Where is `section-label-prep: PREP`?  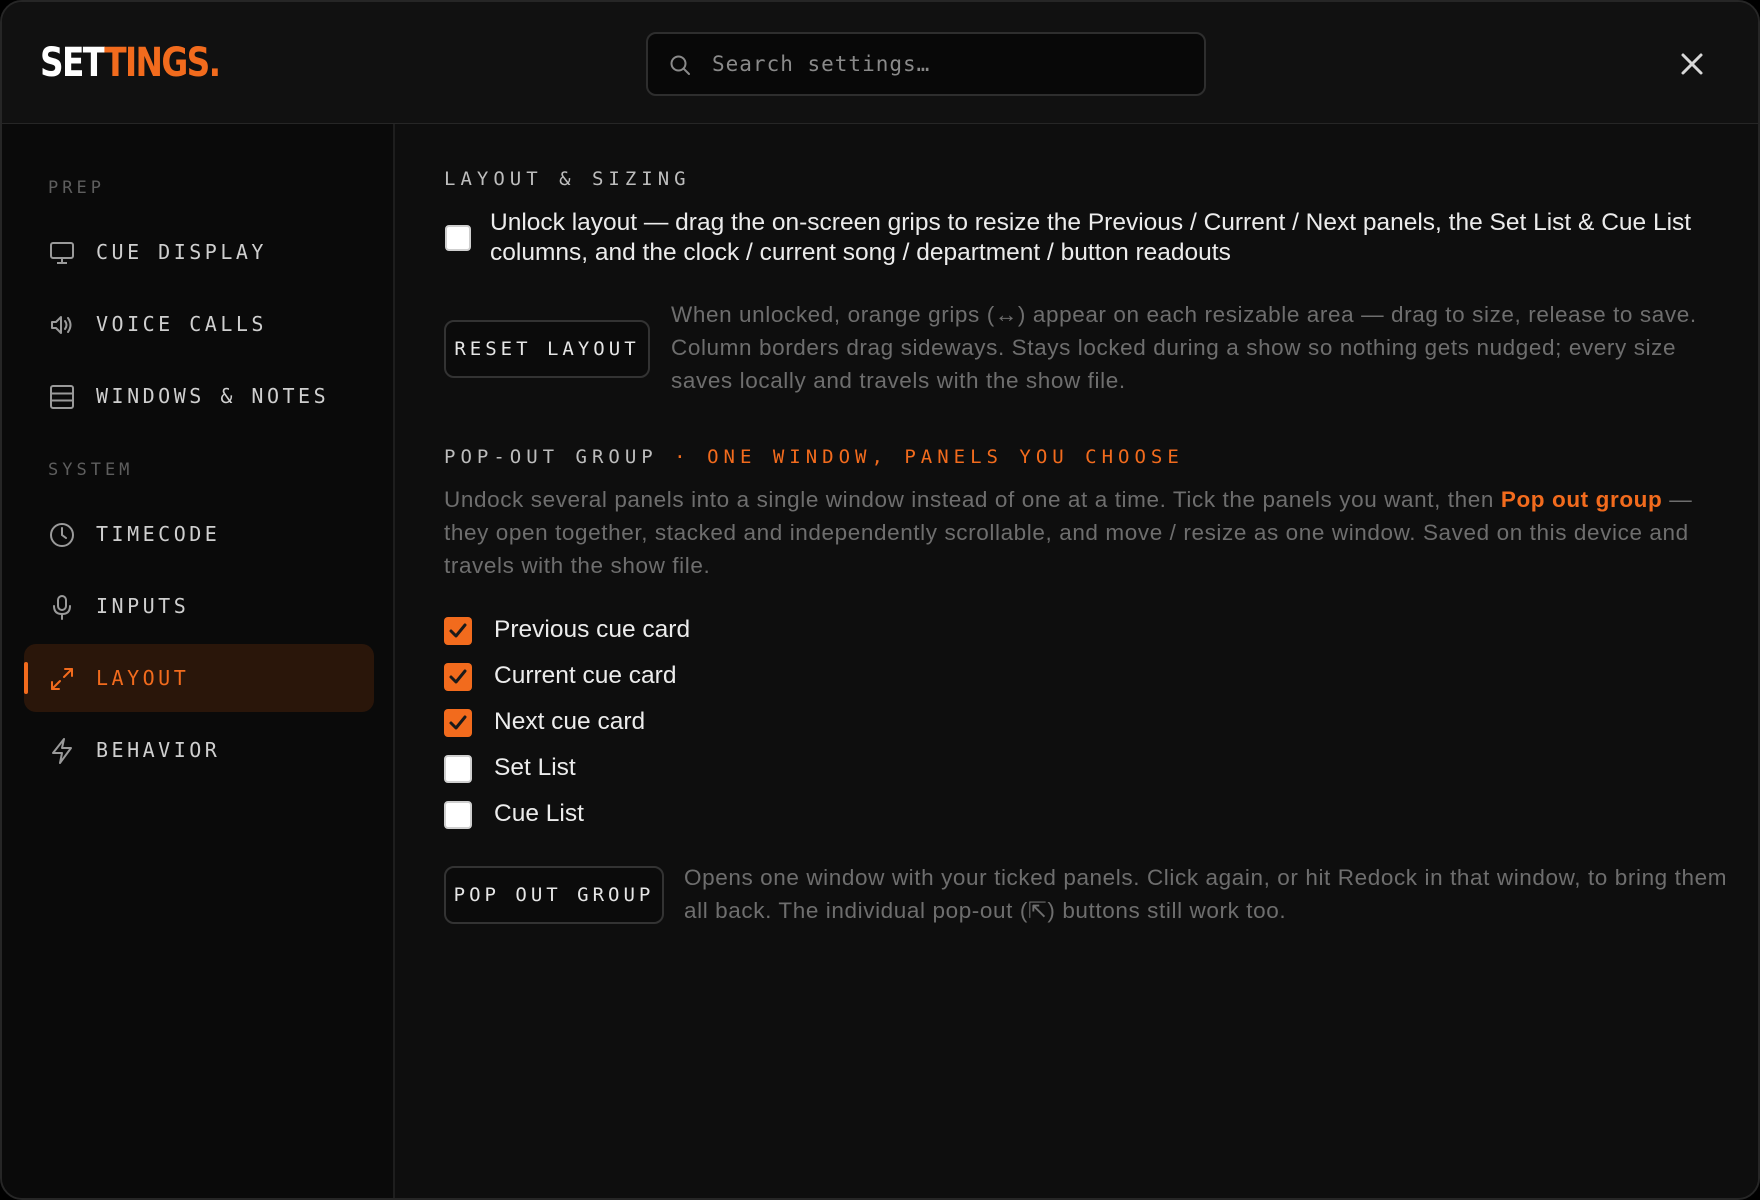
section-label-prep: PREP is located at coordinates (76, 188).